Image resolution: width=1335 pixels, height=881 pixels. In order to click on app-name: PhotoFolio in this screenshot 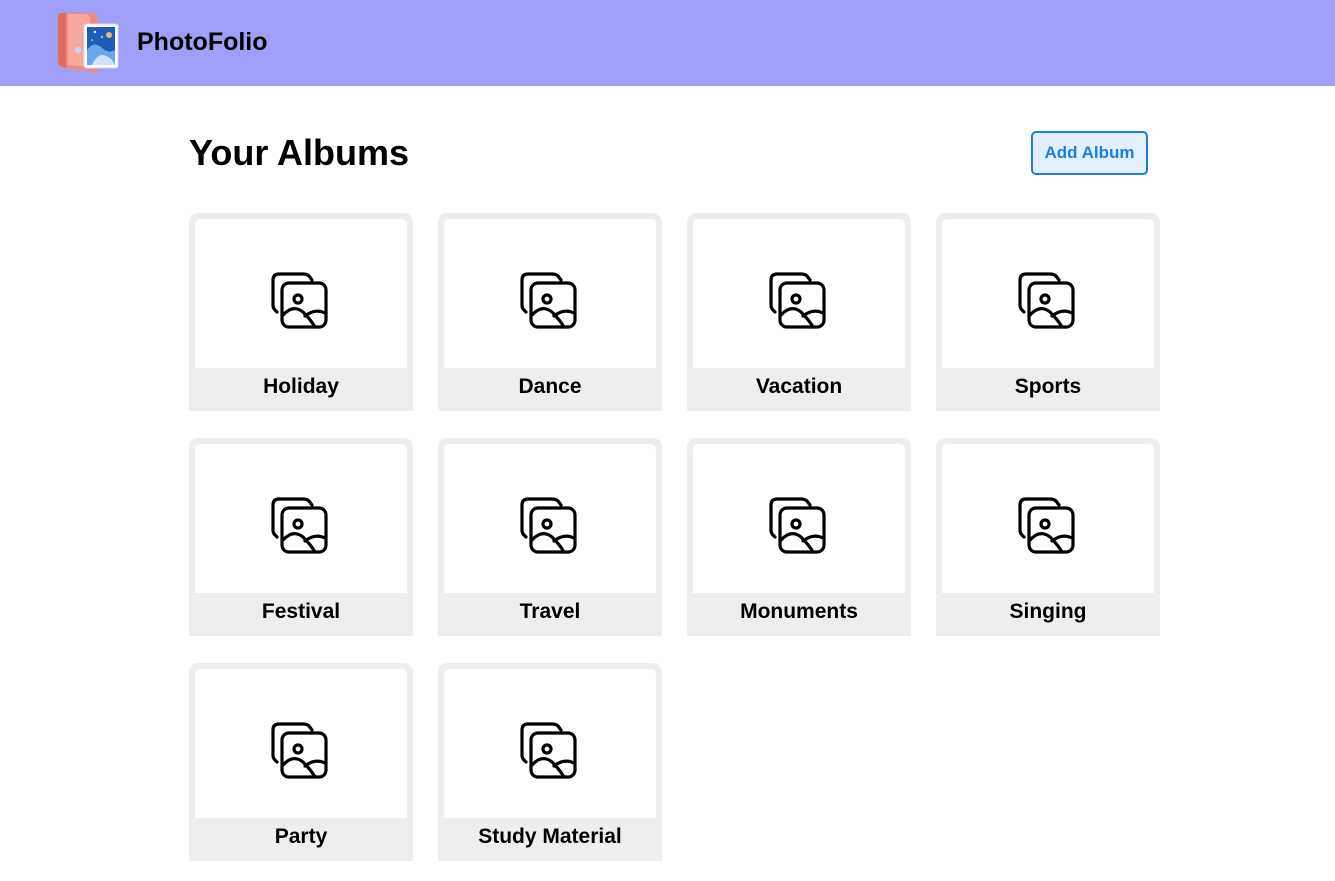, I will do `click(202, 41)`.